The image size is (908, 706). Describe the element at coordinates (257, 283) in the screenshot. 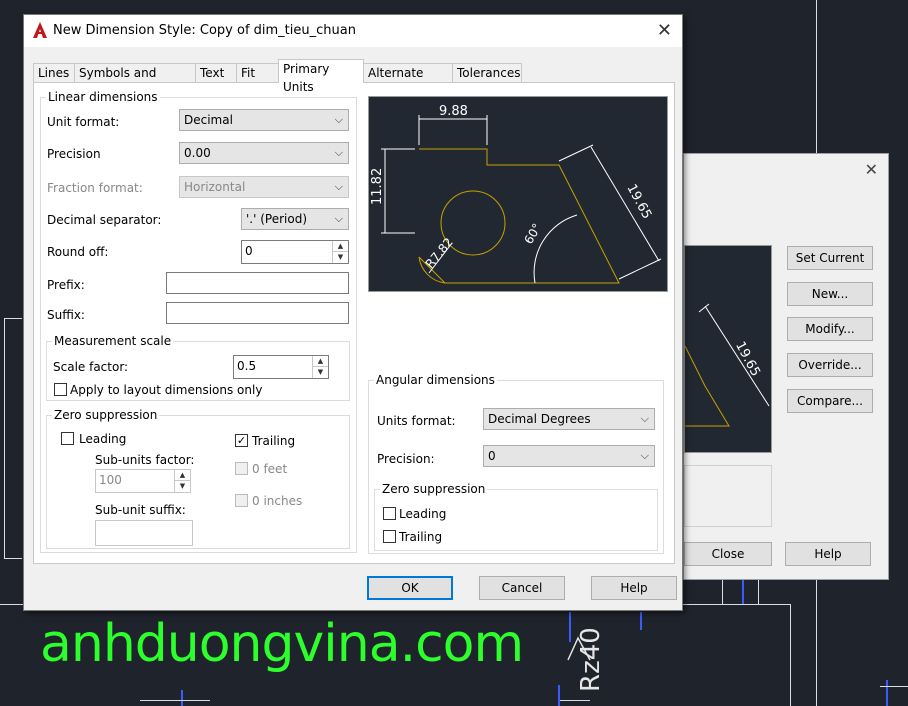

I see `prefix-input` at that location.